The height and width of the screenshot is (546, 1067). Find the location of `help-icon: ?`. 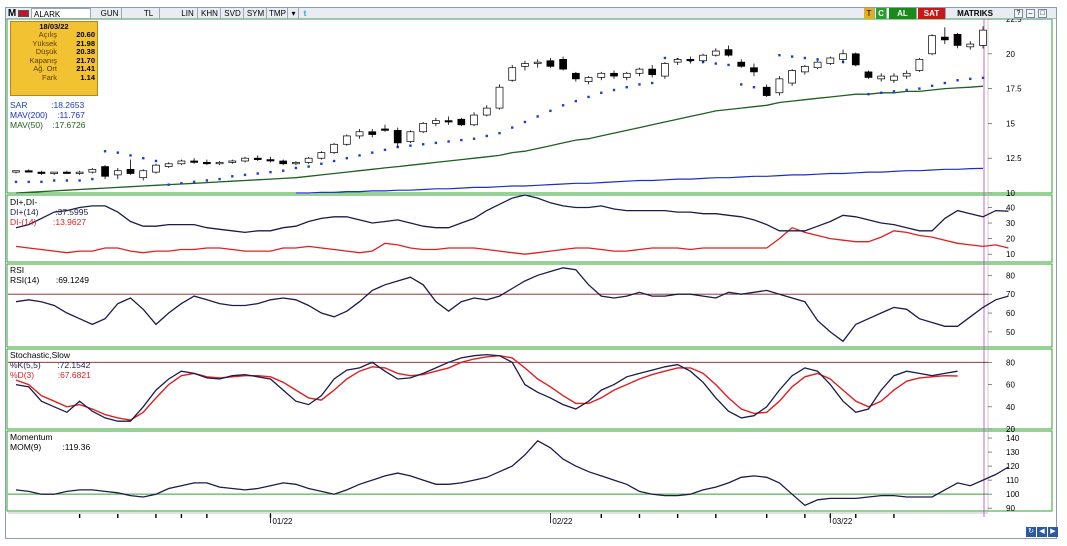

help-icon: ? is located at coordinates (1018, 13).